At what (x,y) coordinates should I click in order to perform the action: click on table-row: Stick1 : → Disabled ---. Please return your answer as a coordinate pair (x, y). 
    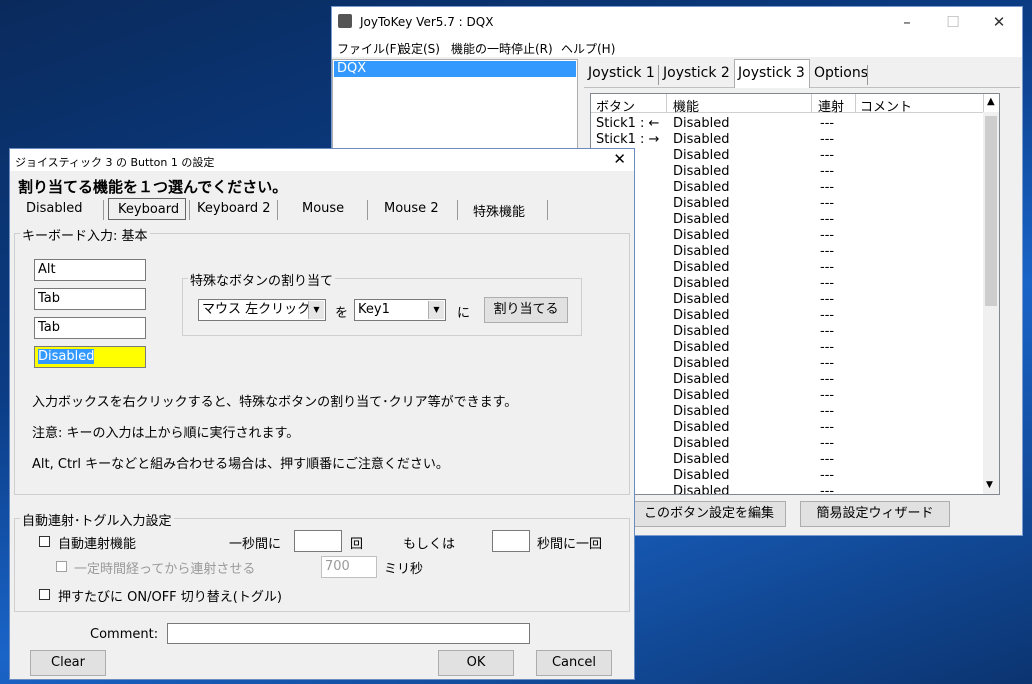
    Looking at the image, I should click on (787, 140).